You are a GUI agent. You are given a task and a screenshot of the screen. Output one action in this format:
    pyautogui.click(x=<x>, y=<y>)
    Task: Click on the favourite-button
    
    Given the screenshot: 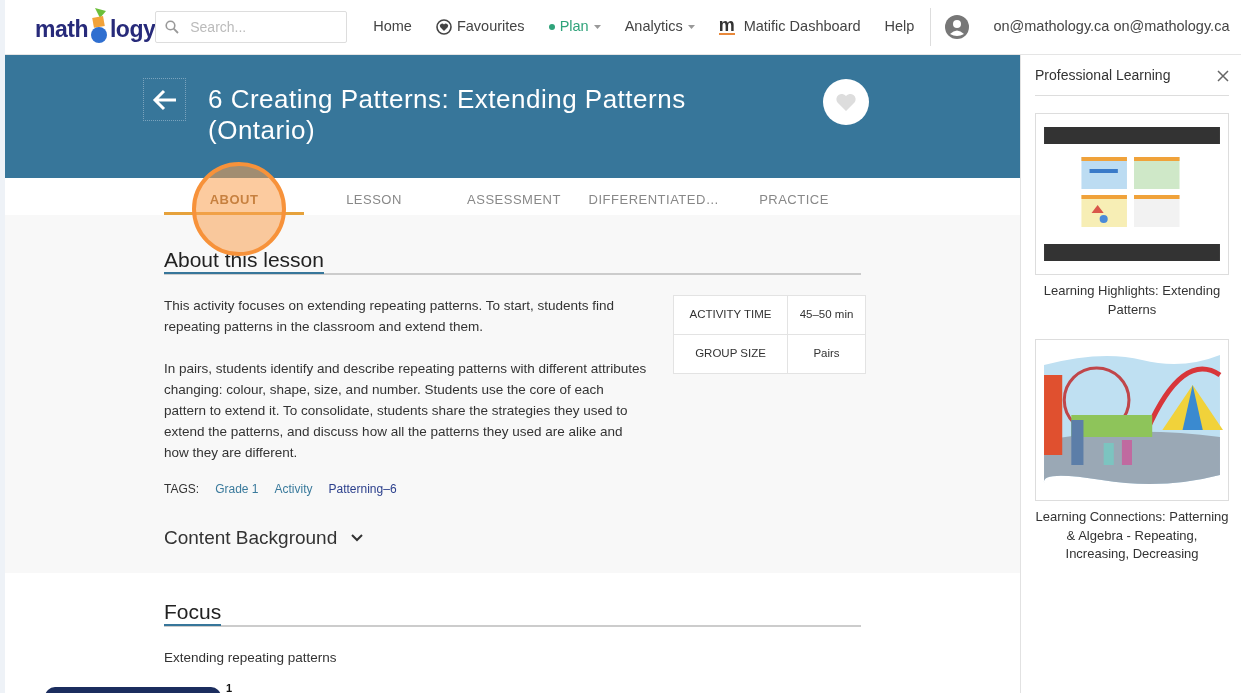 What is the action you would take?
    pyautogui.click(x=846, y=102)
    